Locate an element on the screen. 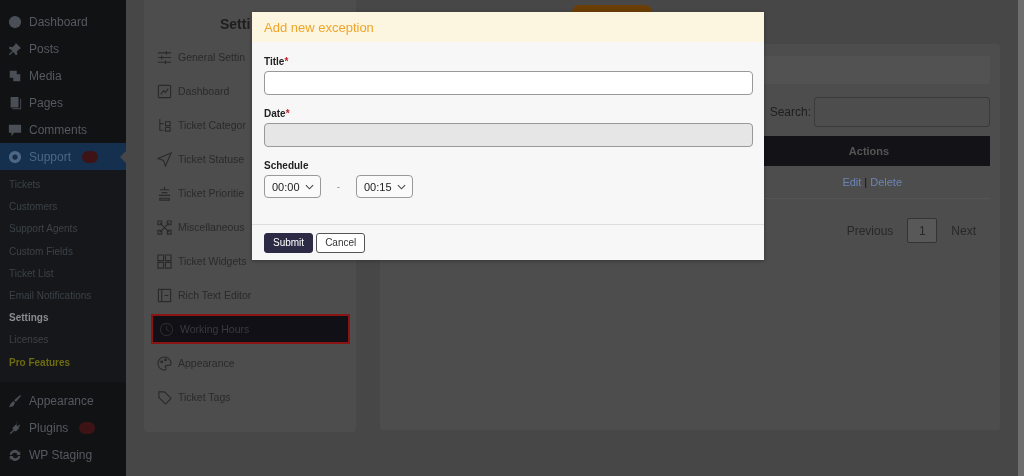 This screenshot has width=1024, height=476. field-label: Date* is located at coordinates (277, 113).